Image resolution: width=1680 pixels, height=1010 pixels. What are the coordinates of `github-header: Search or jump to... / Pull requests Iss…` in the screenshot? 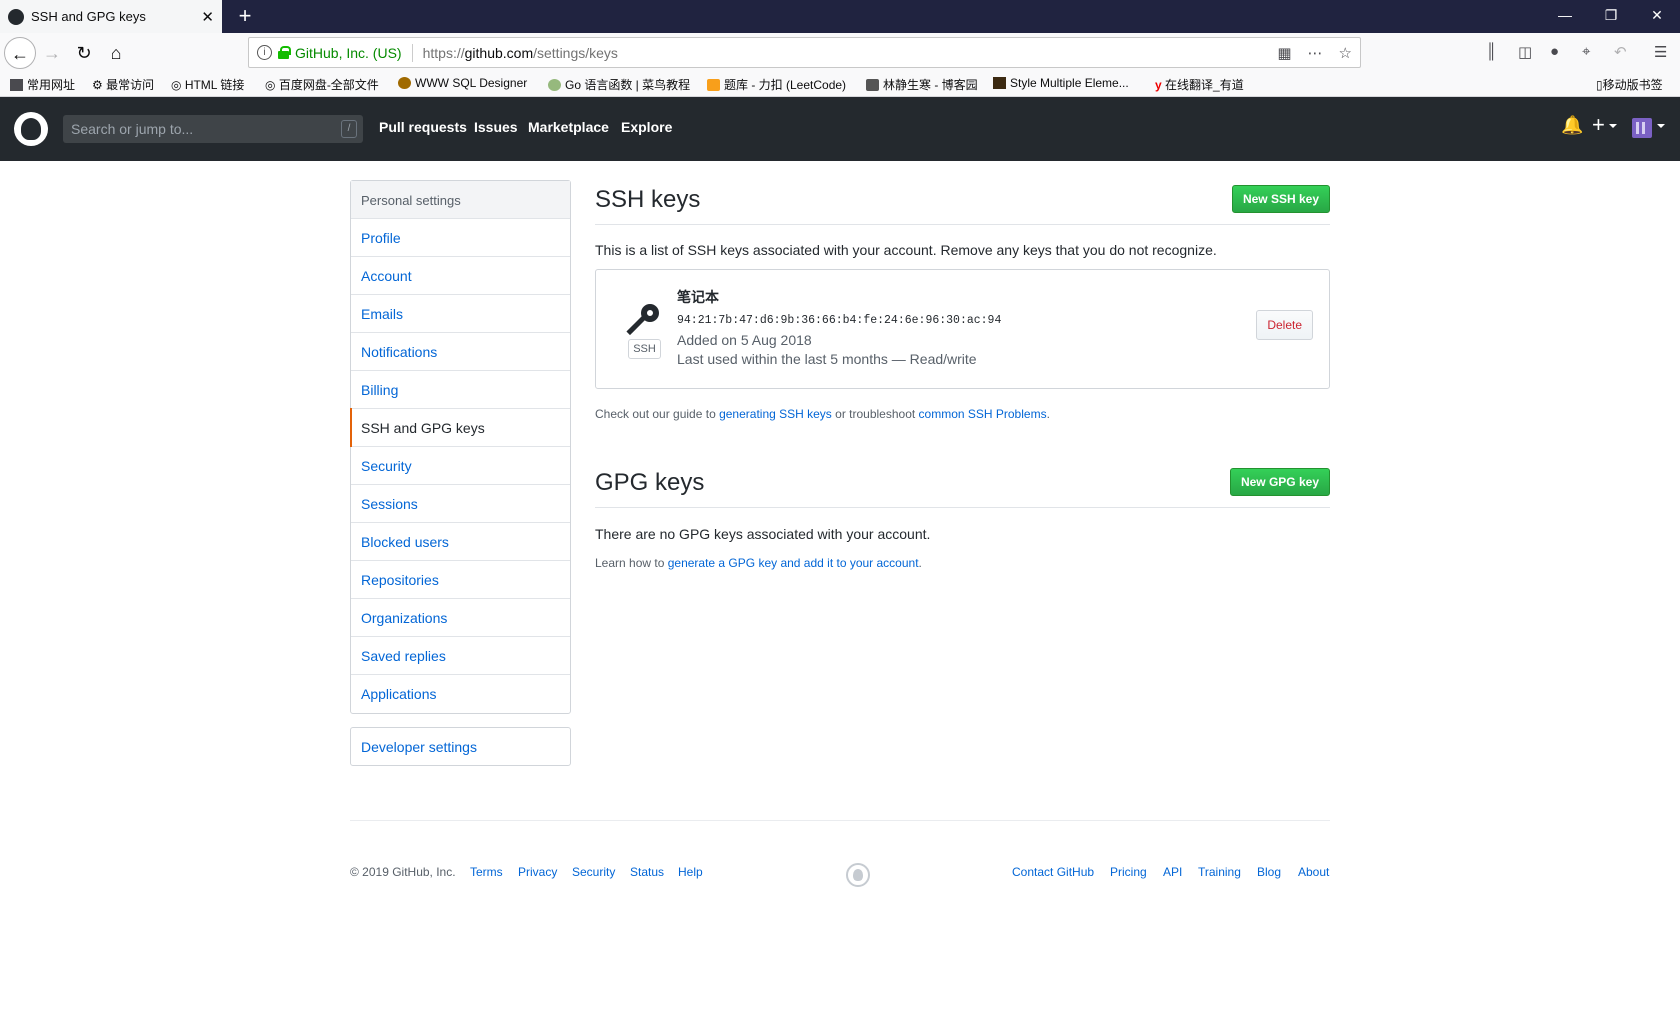 It's located at (840, 129).